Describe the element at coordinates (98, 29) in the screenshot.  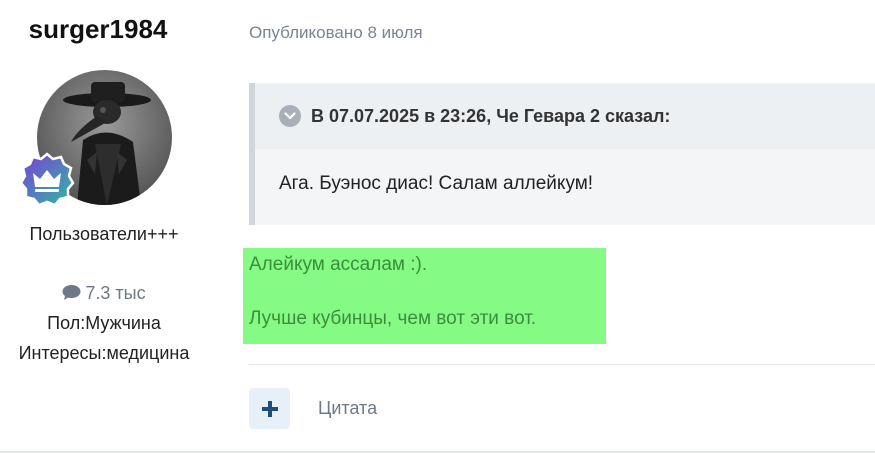
I see `author-username: surger1984` at that location.